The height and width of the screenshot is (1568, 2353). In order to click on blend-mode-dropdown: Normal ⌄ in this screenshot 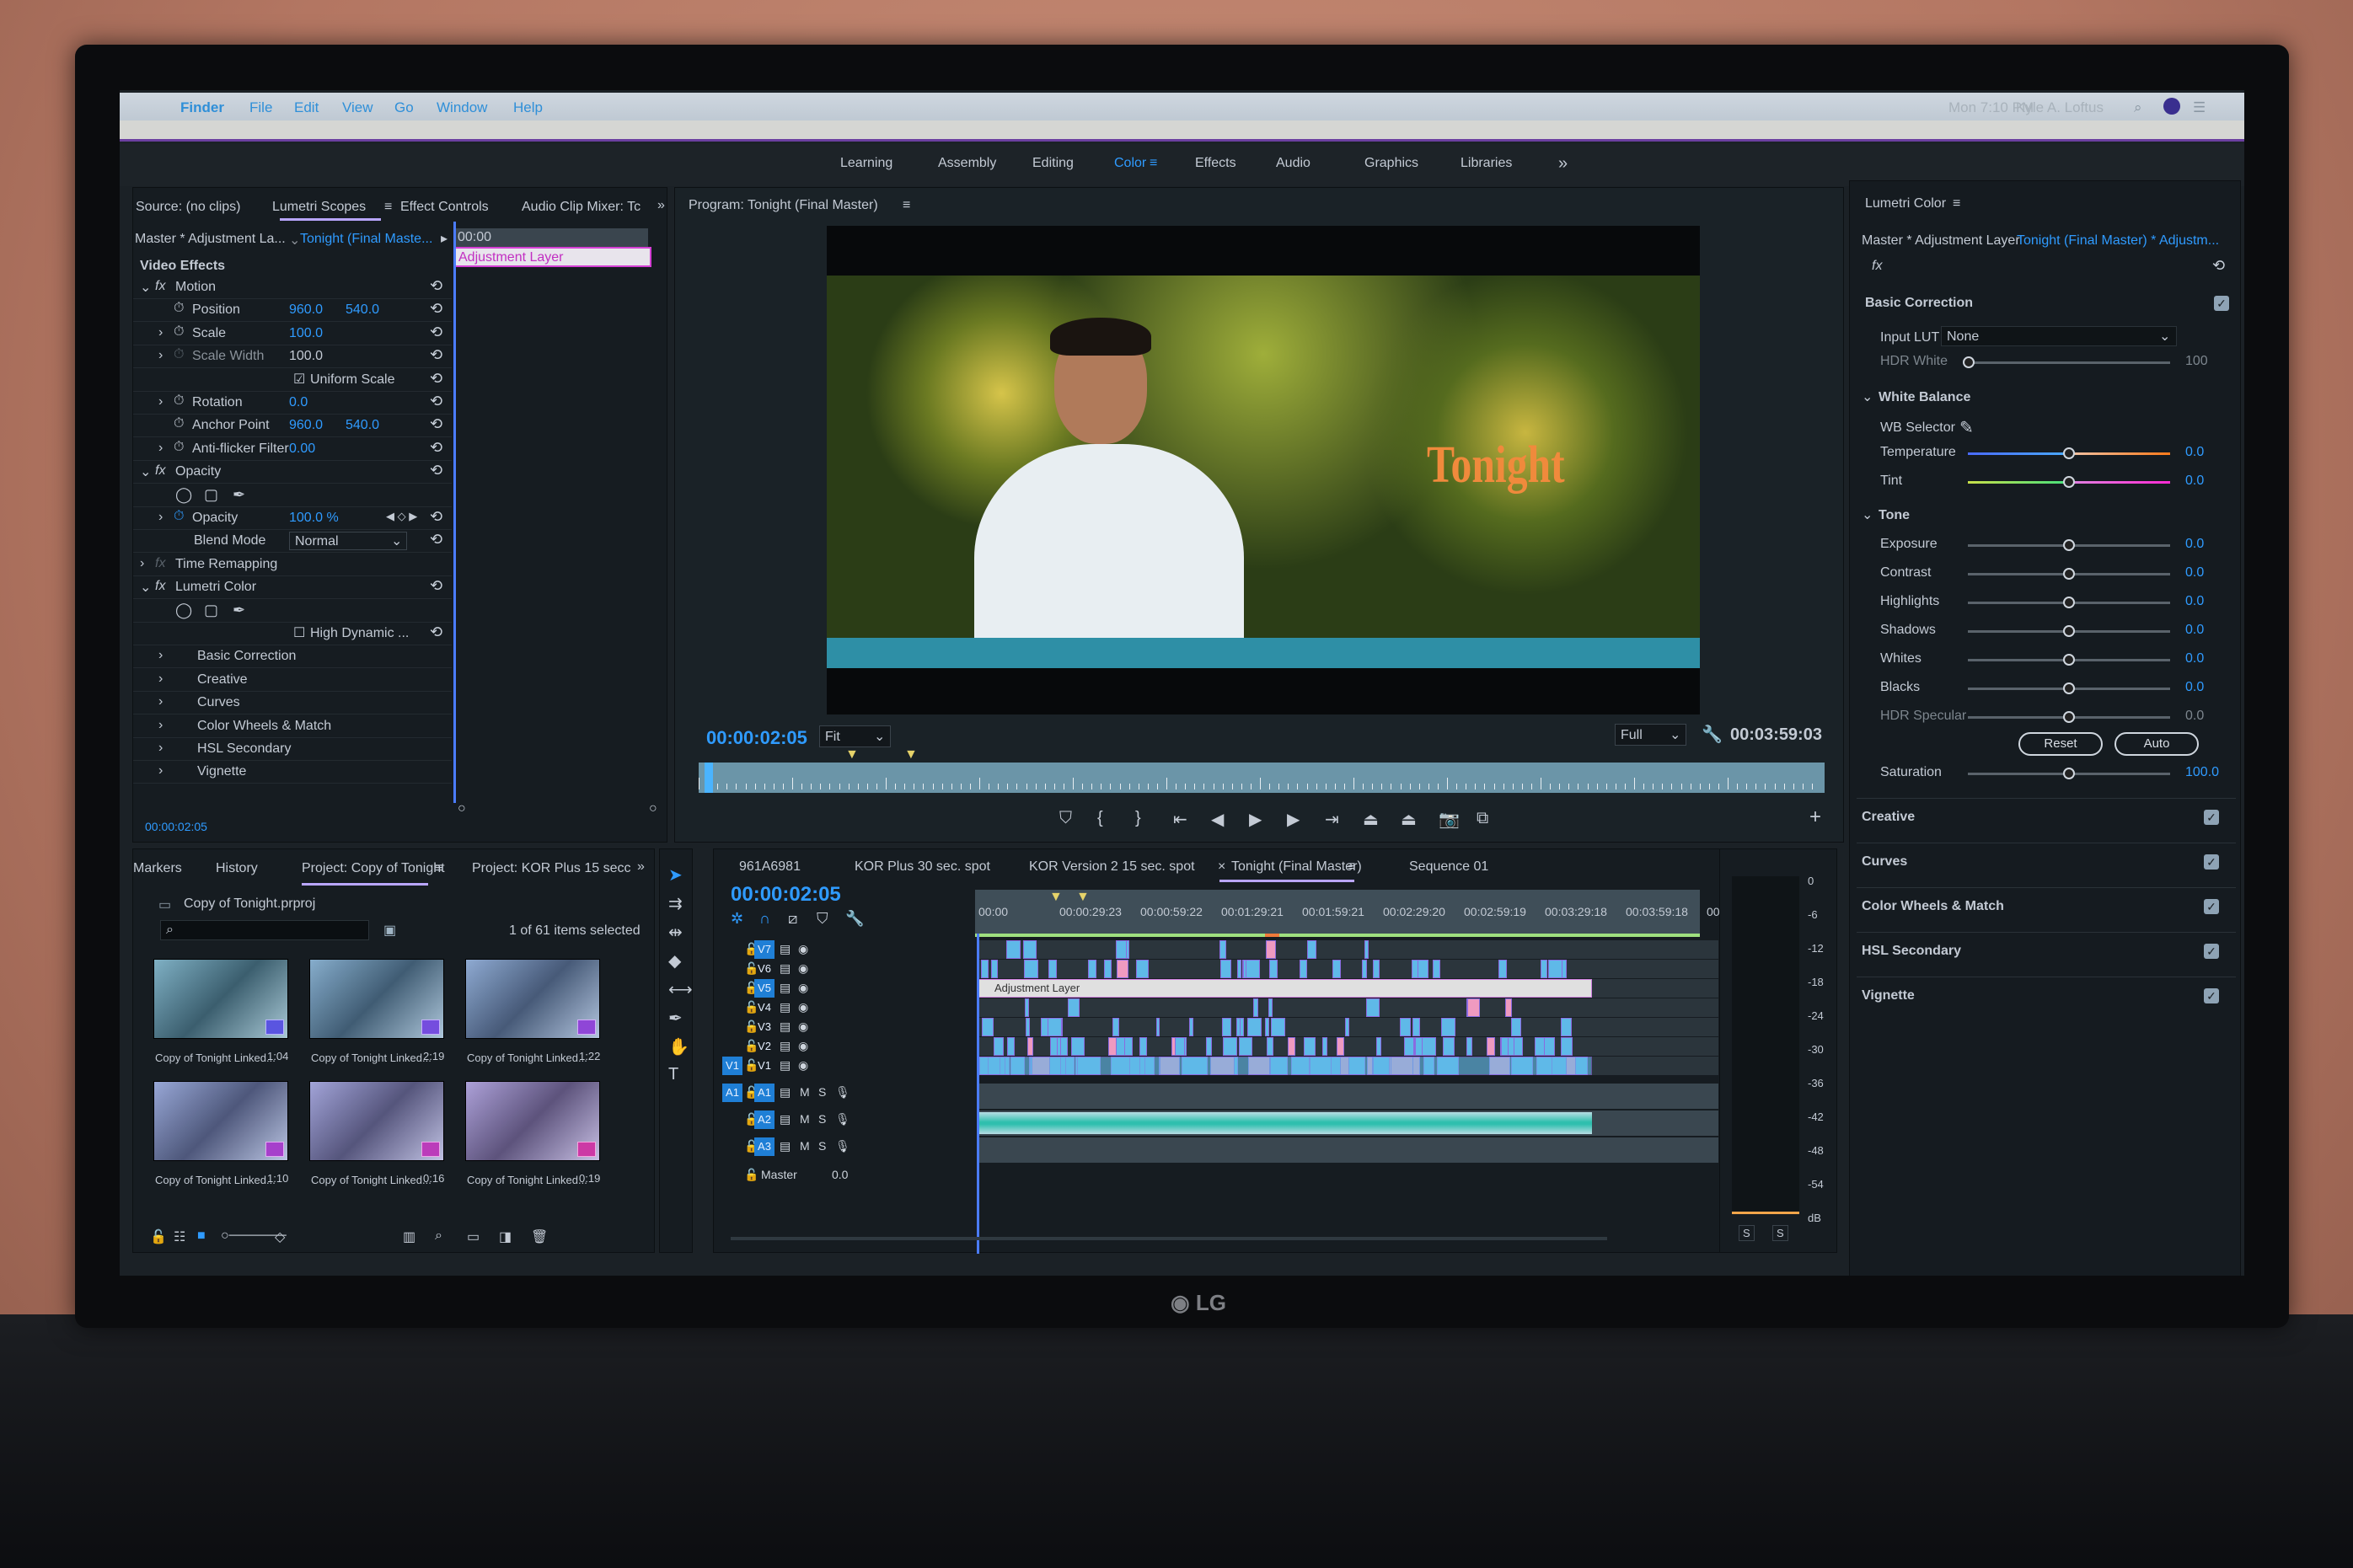, I will do `click(348, 541)`.